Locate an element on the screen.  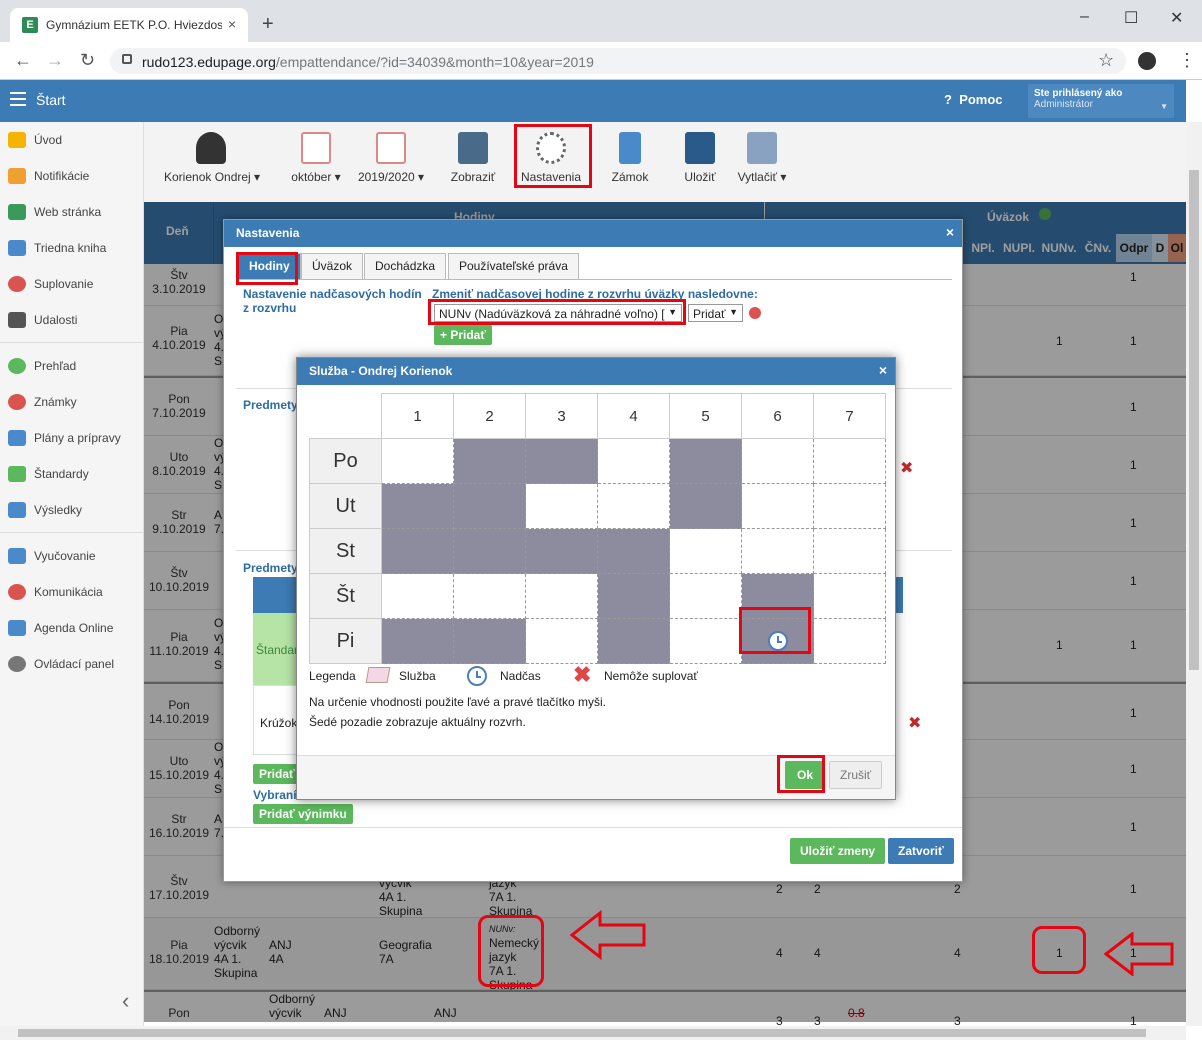
sidebar-item-notifikacie: Notifikácie is located at coordinates (48, 178).